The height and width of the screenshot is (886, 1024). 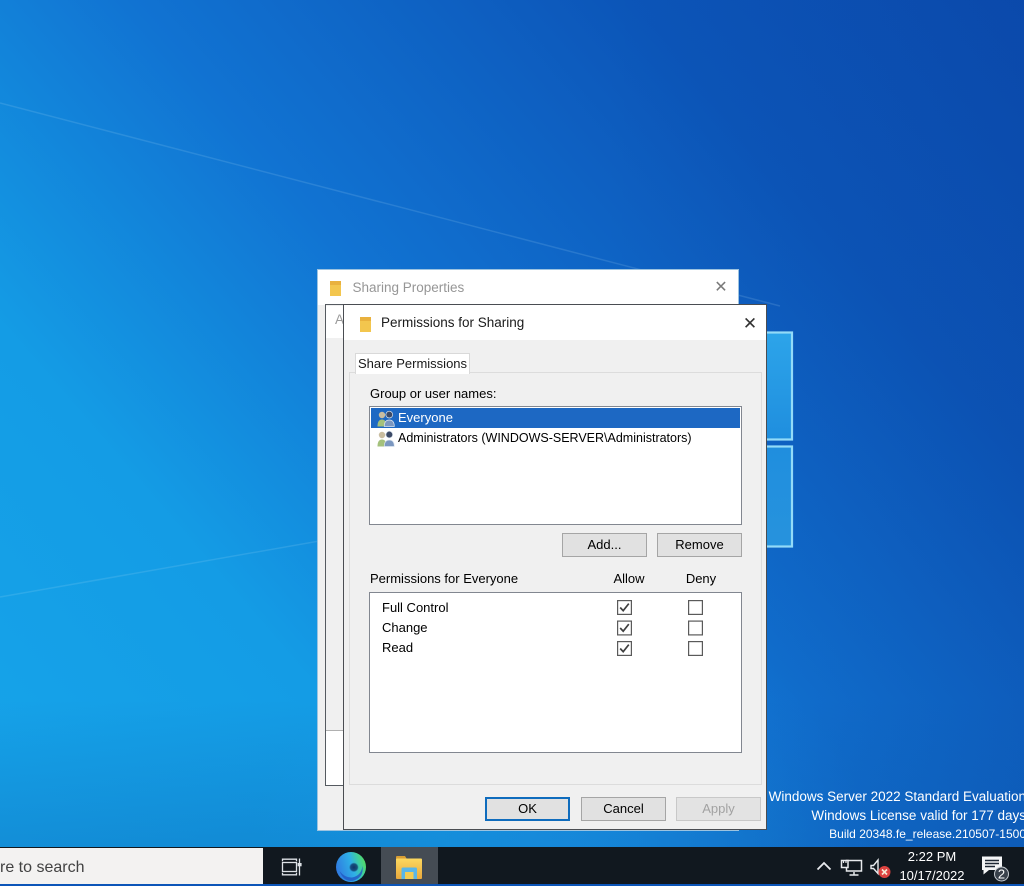 What do you see at coordinates (1001, 874) in the screenshot?
I see `svg-text: 2` at bounding box center [1001, 874].